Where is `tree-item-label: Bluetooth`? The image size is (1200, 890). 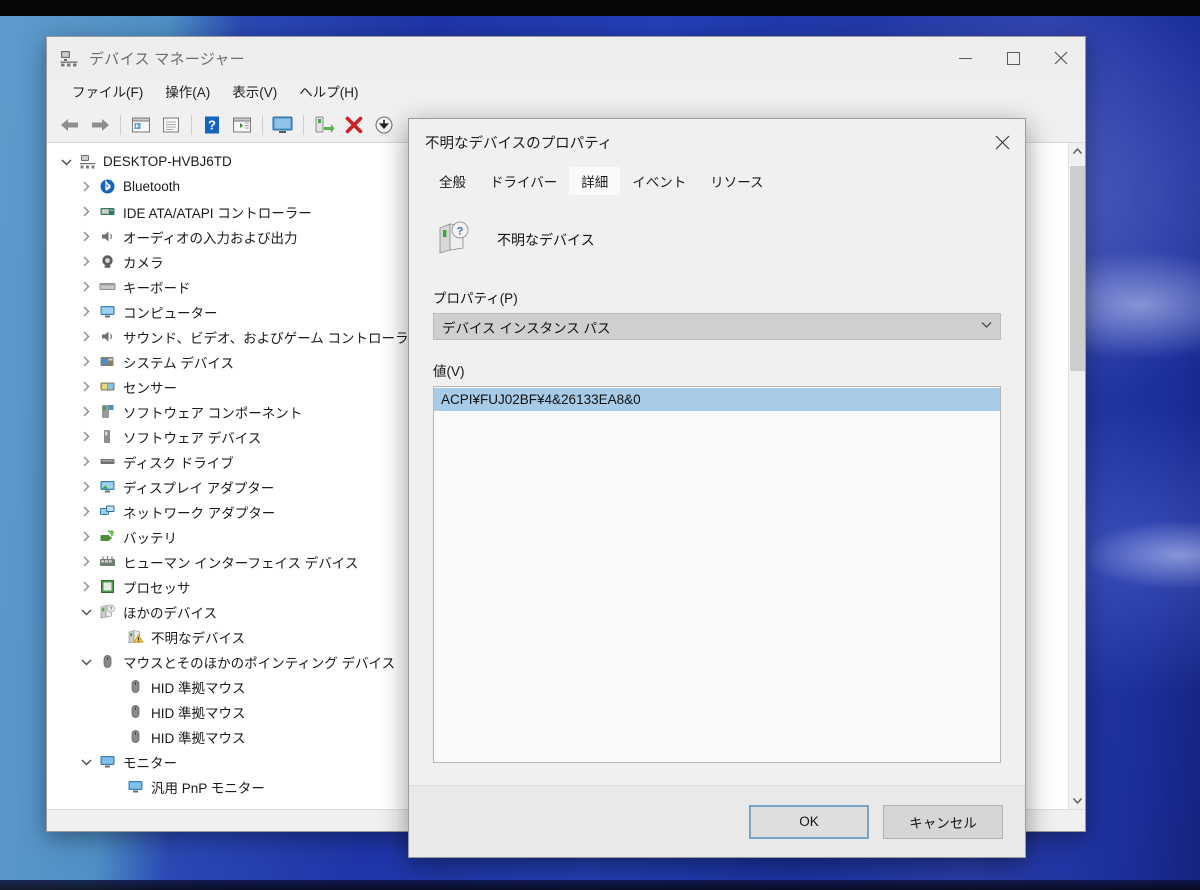
tree-item-label: Bluetooth is located at coordinates (152, 186).